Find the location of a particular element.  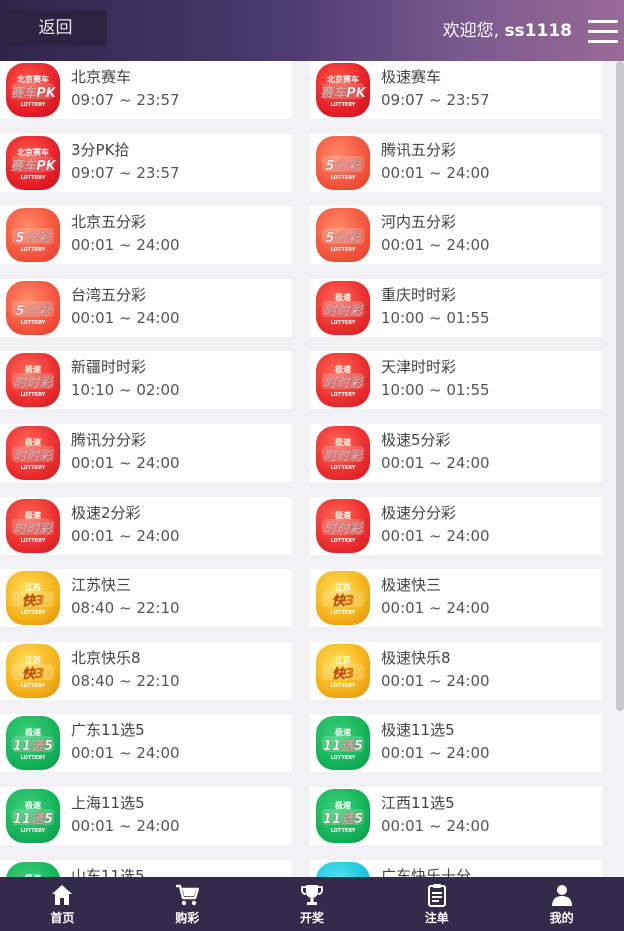

pk10-icon: 北京赛车 赛车PK LOTTERY is located at coordinates (343, 90).